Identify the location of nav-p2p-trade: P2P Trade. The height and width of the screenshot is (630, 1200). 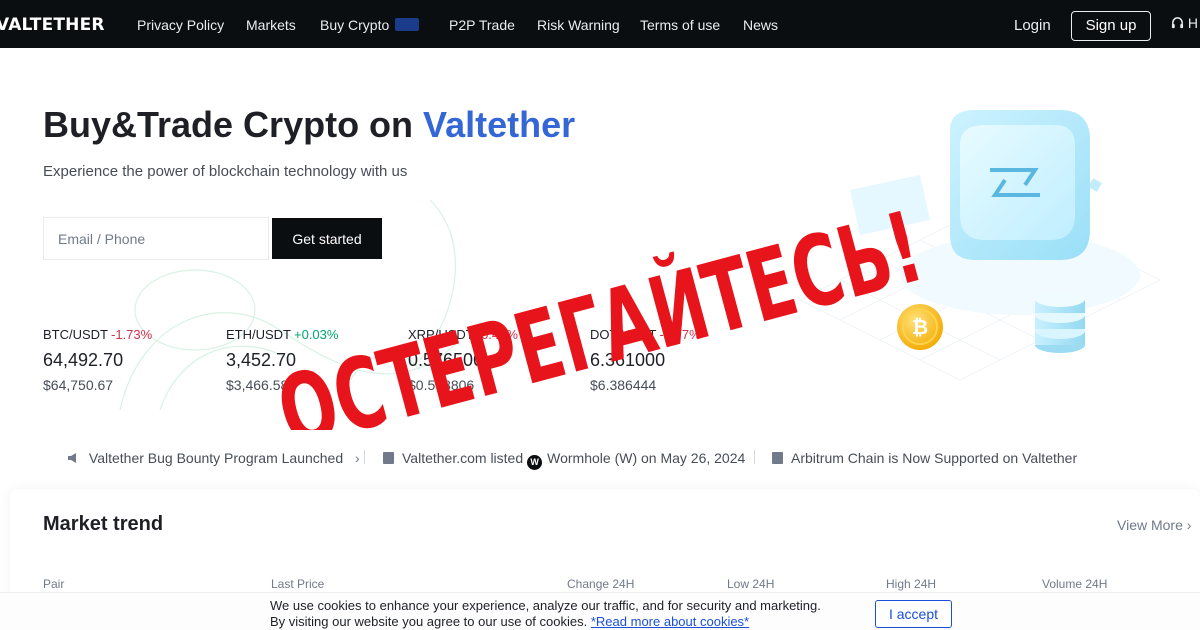
(482, 25).